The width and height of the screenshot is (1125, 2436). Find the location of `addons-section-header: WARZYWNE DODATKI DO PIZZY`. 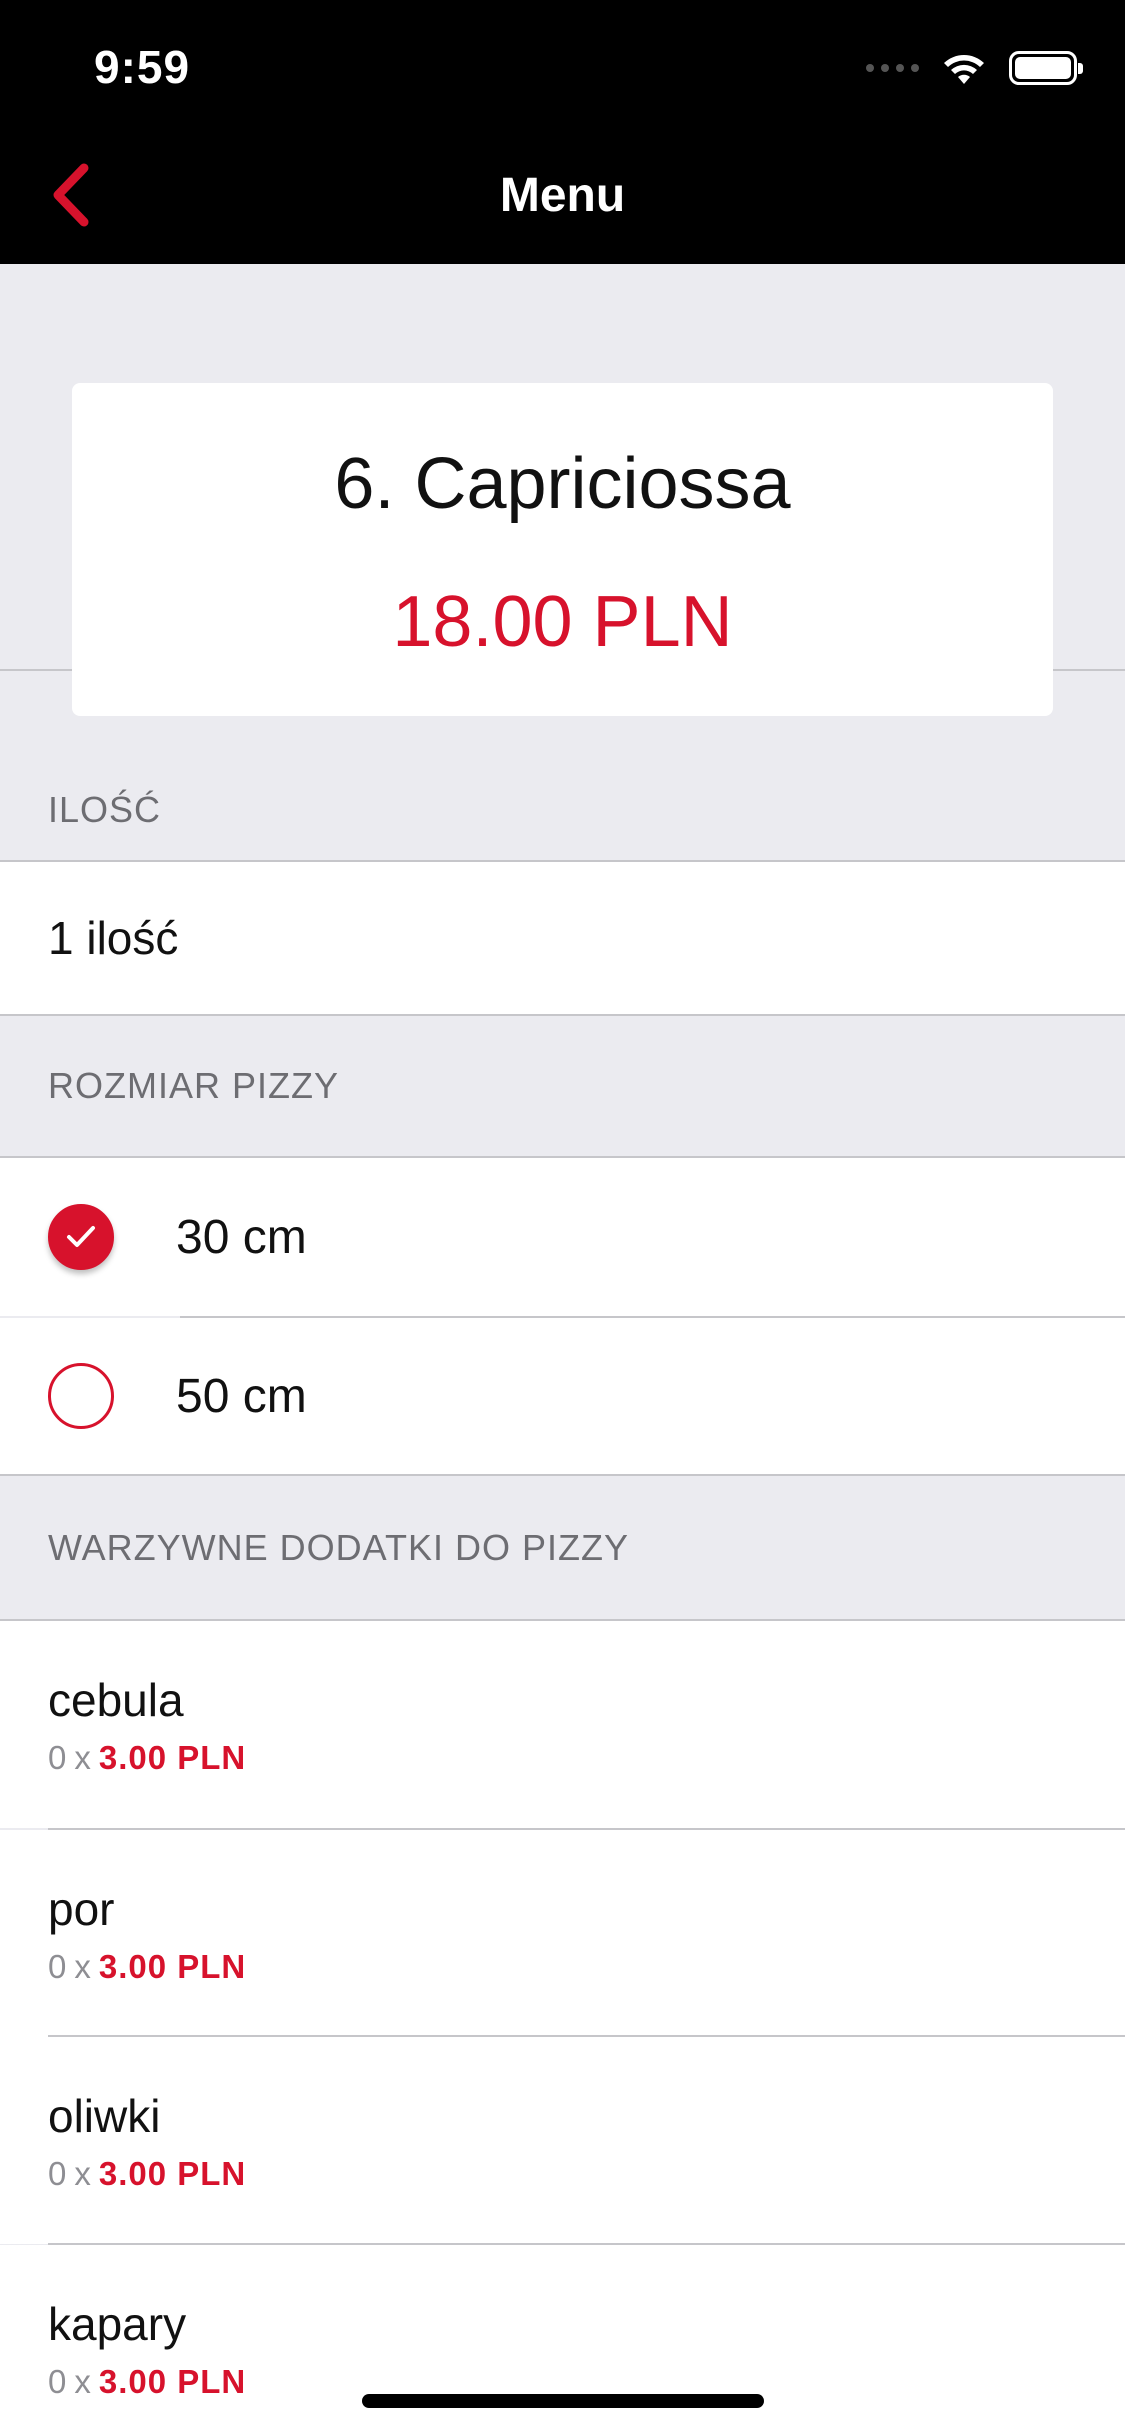

addons-section-header: WARZYWNE DODATKI DO PIZZY is located at coordinates (562, 1547).